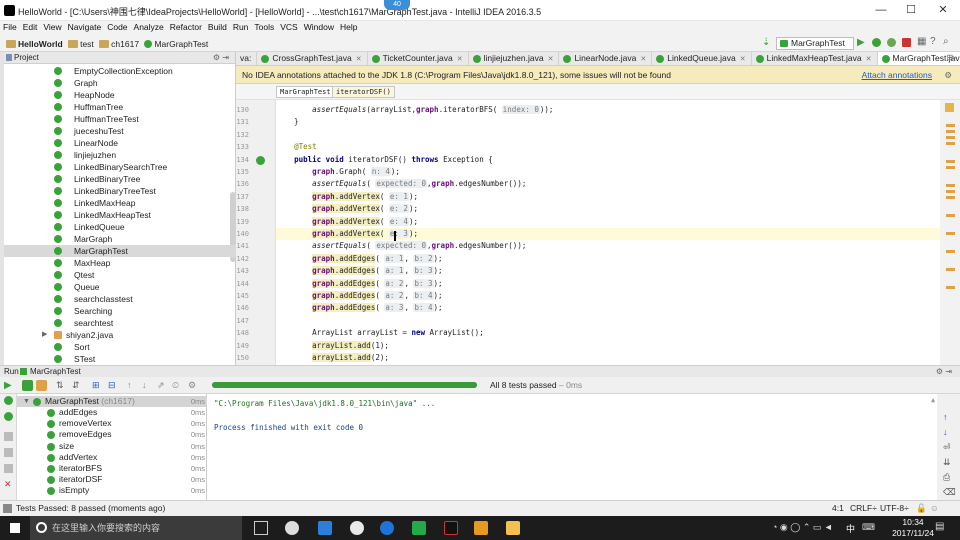 This screenshot has width=960, height=540. What do you see at coordinates (44, 335) in the screenshot?
I see `expand-arrow-icon: ▶` at bounding box center [44, 335].